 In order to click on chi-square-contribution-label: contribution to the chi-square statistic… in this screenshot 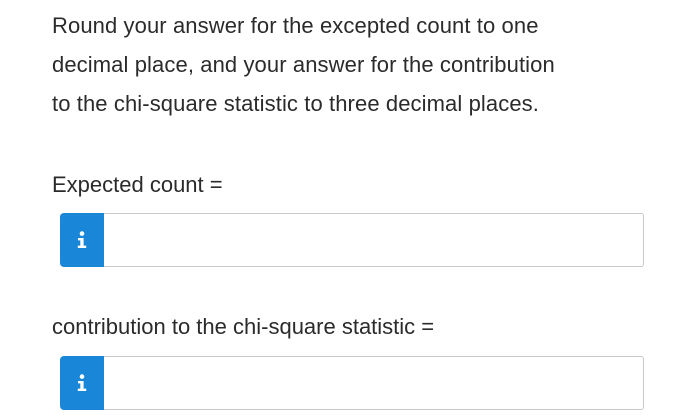, I will do `click(243, 326)`.